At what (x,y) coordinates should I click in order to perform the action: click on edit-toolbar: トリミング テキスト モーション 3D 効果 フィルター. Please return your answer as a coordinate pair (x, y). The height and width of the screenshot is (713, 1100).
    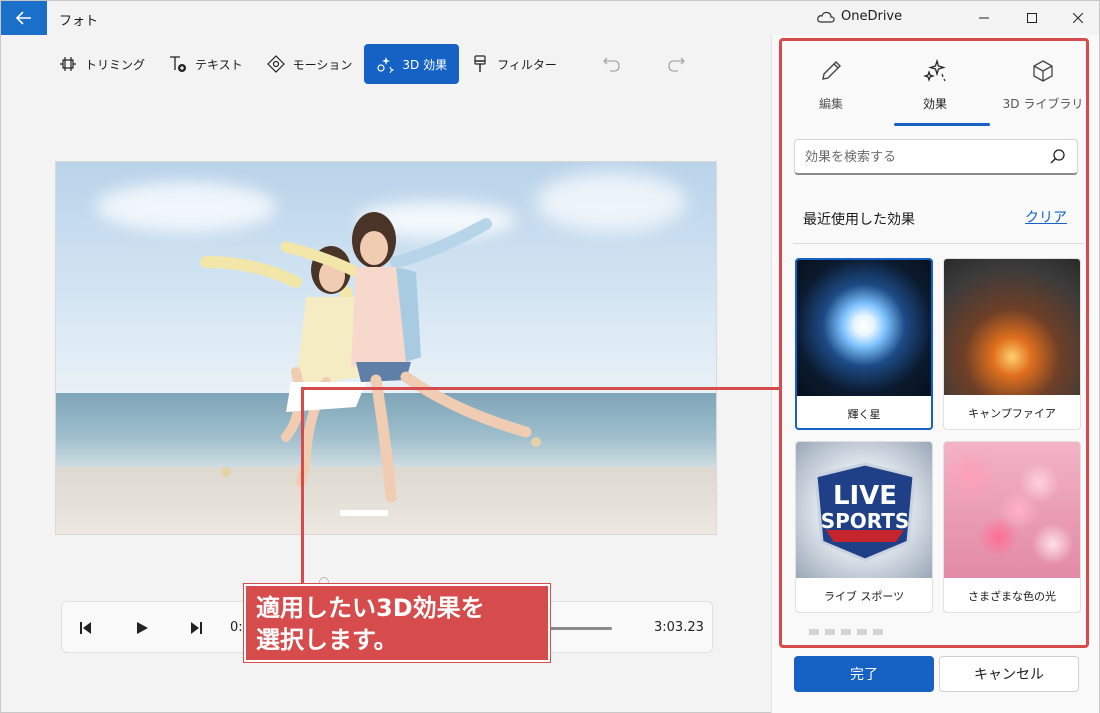
    Looking at the image, I should click on (372, 64).